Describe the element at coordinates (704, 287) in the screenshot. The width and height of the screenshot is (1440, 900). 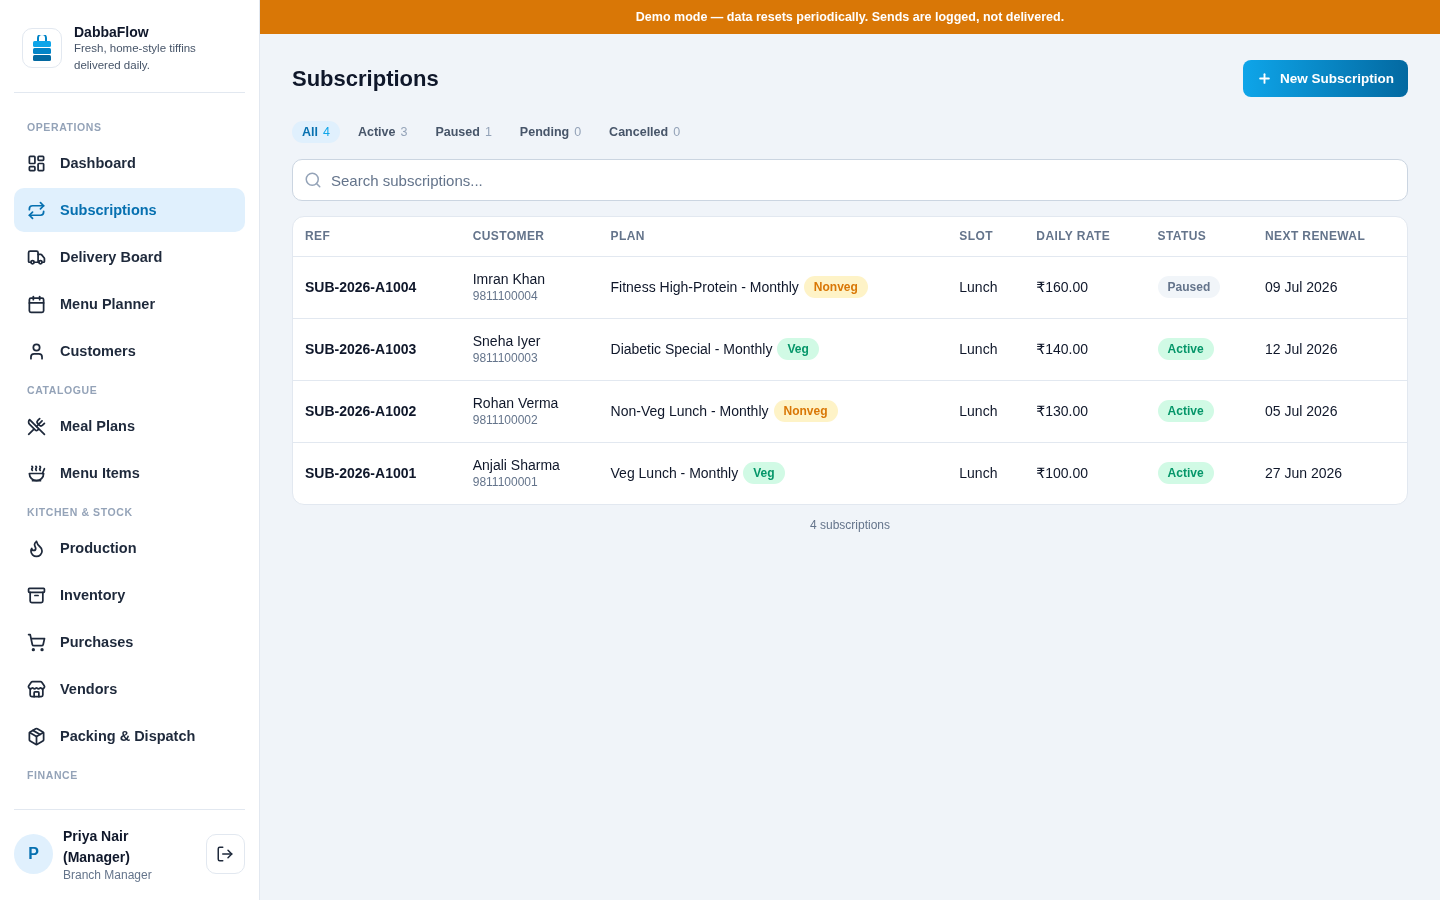
I see `plan-name: Fitness High-Protein - Monthly` at that location.